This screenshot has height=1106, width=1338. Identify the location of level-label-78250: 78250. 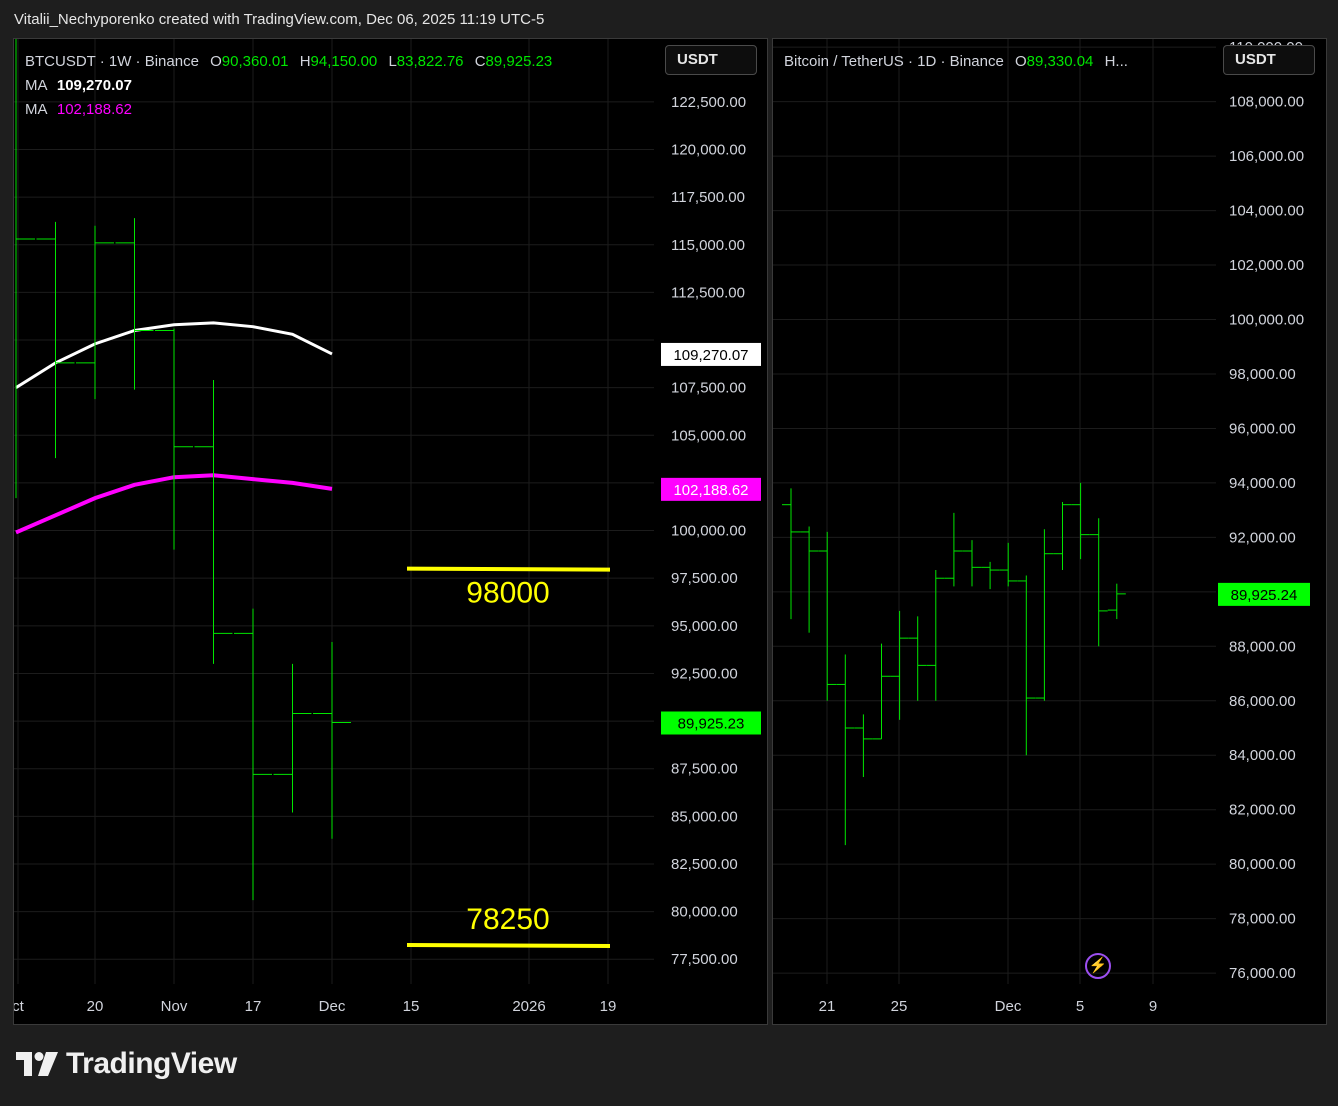
(507, 919).